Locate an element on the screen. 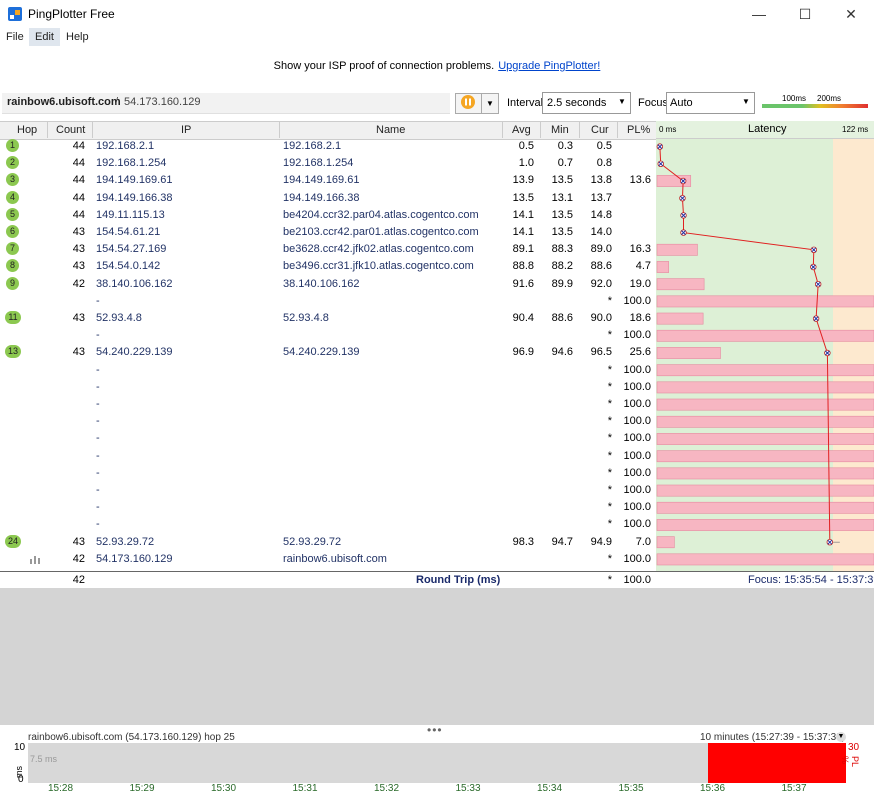  latency-graph-title: Latency is located at coordinates (767, 129).